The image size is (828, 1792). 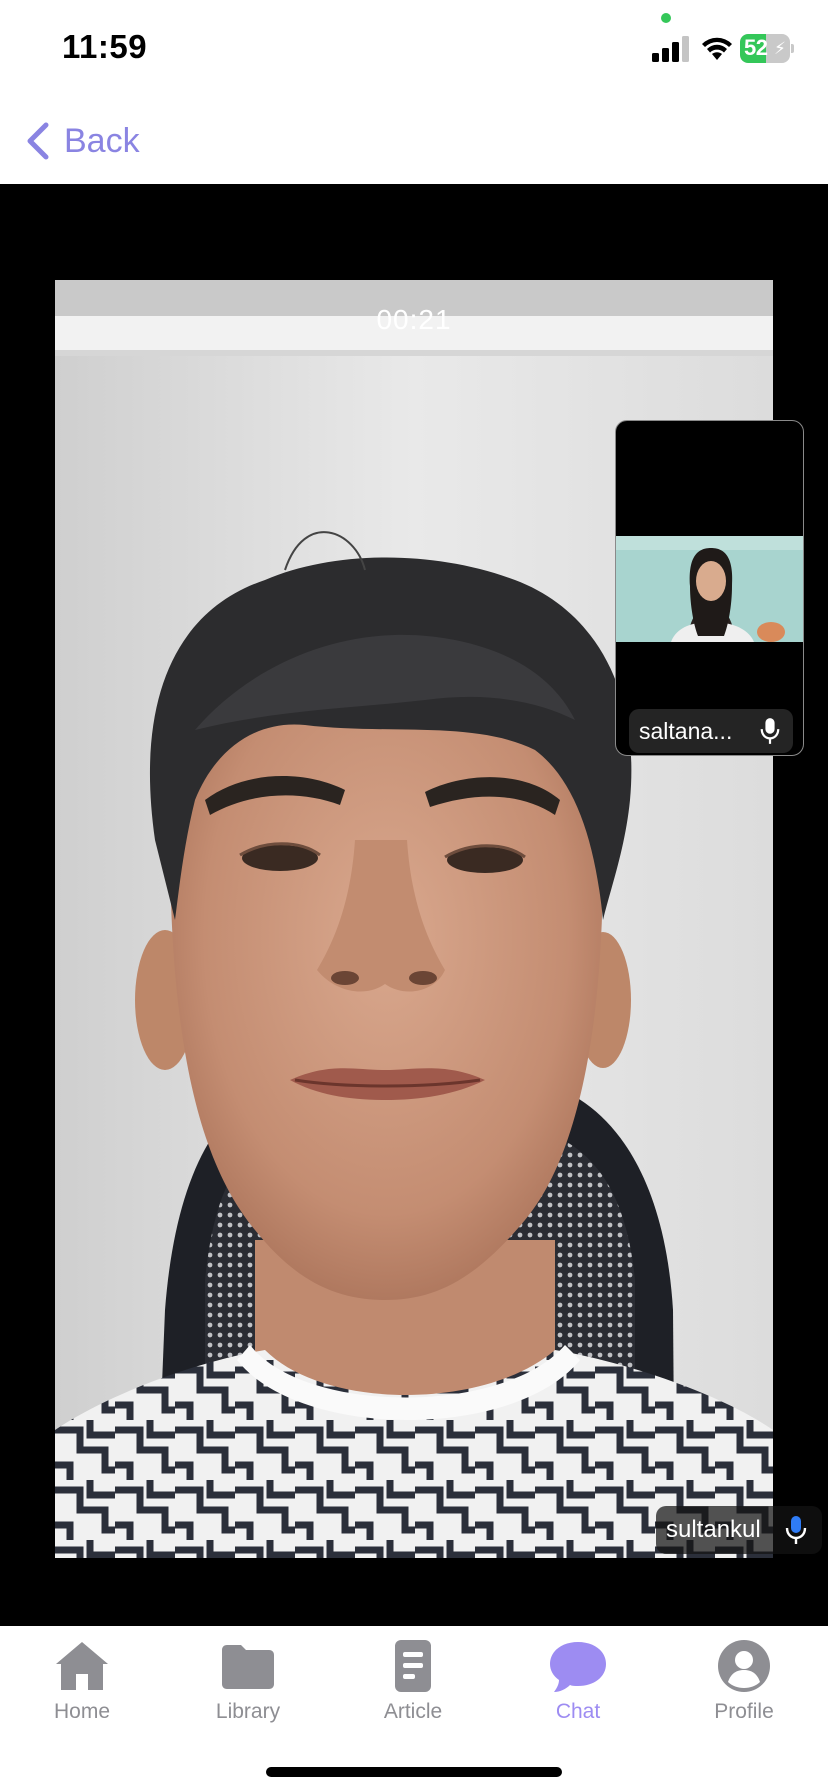 What do you see at coordinates (578, 1711) in the screenshot?
I see `tab-label: Chat` at bounding box center [578, 1711].